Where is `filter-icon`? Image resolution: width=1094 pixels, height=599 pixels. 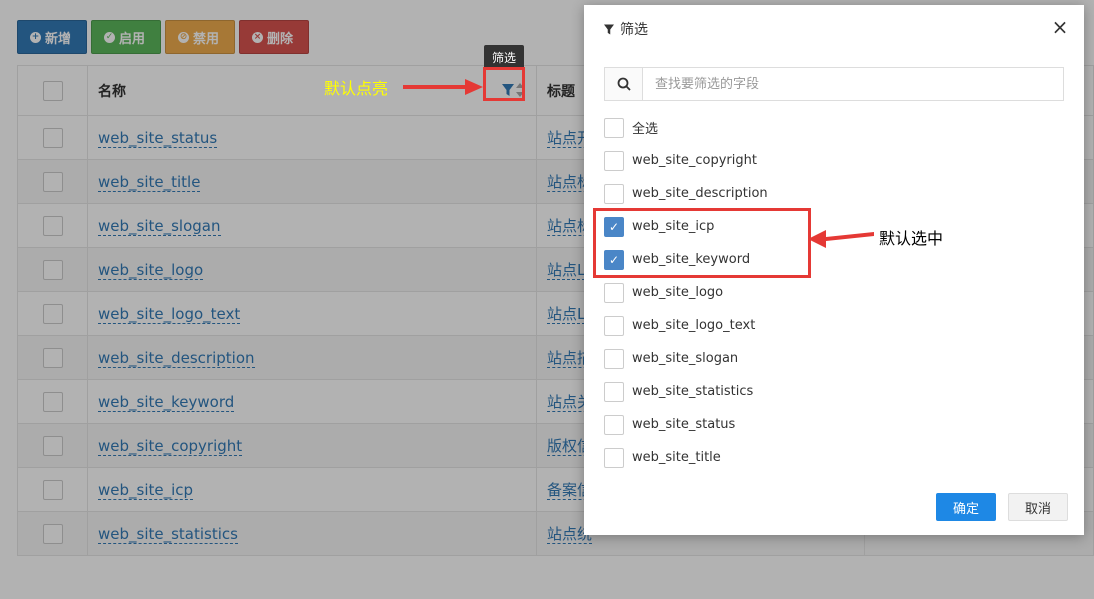 filter-icon is located at coordinates (609, 29).